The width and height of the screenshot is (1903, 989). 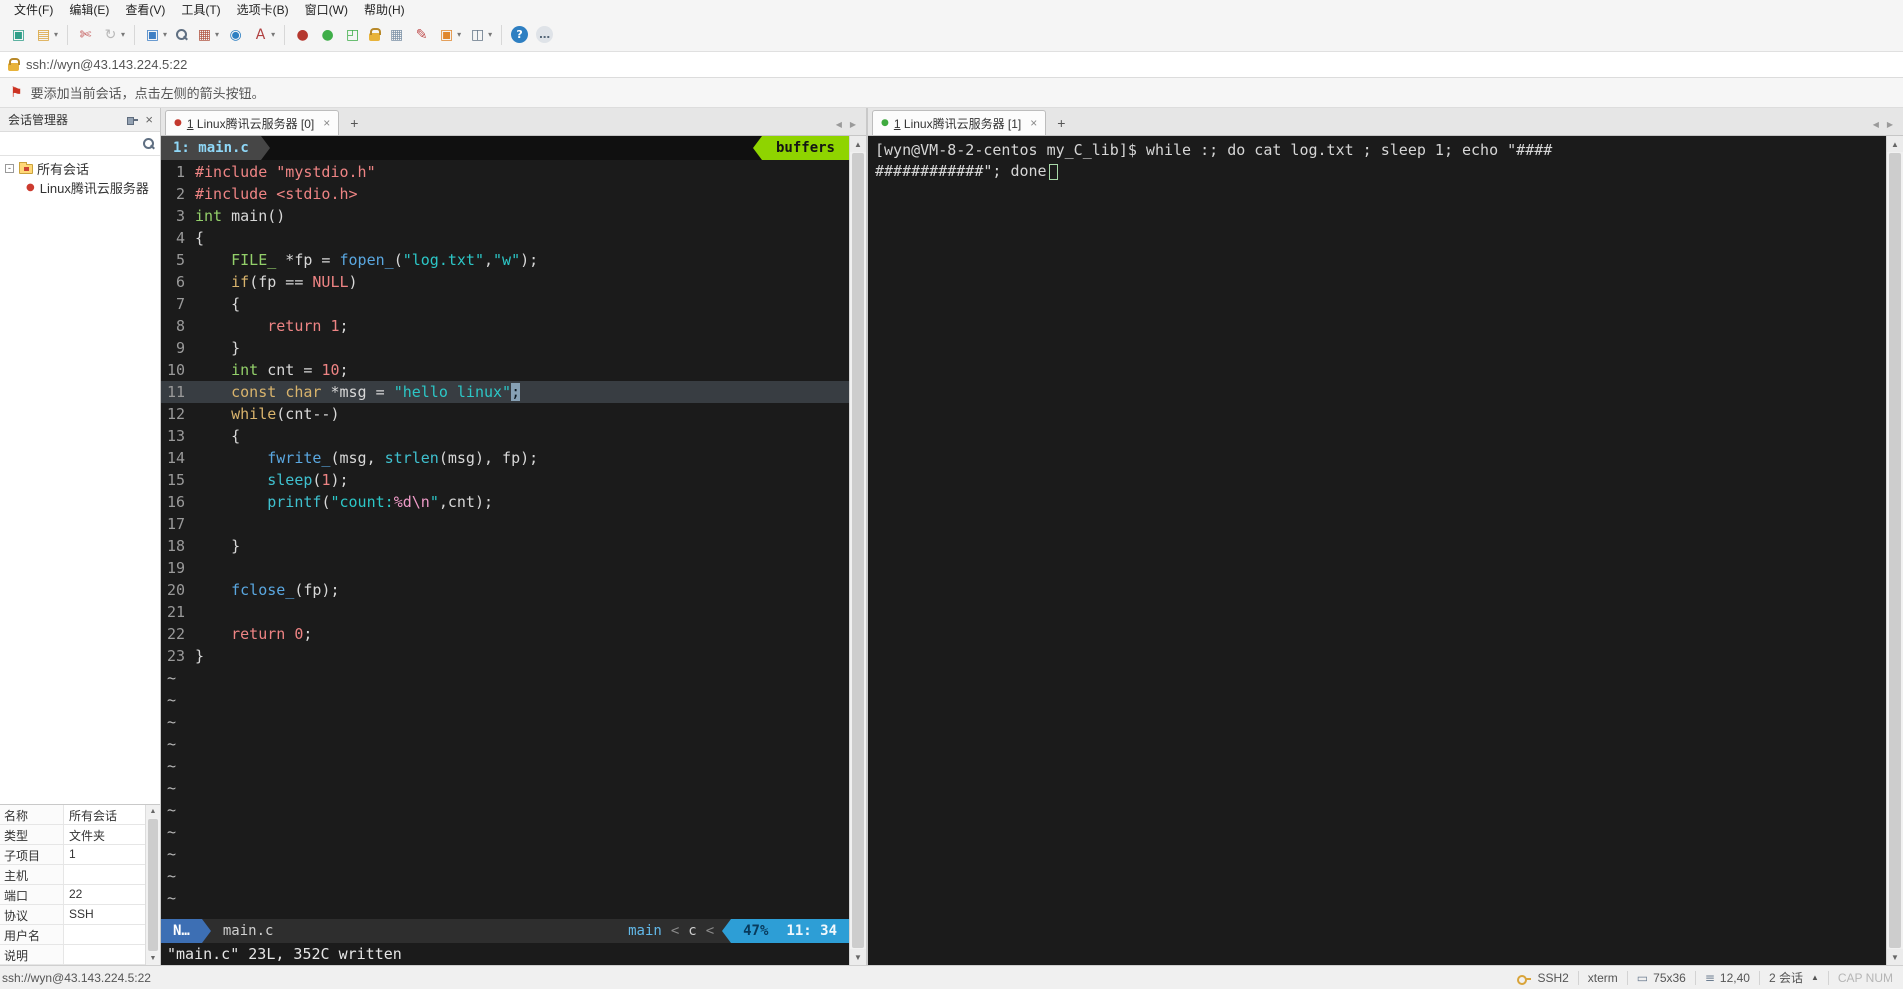 I want to click on search-icon, so click(x=148, y=143).